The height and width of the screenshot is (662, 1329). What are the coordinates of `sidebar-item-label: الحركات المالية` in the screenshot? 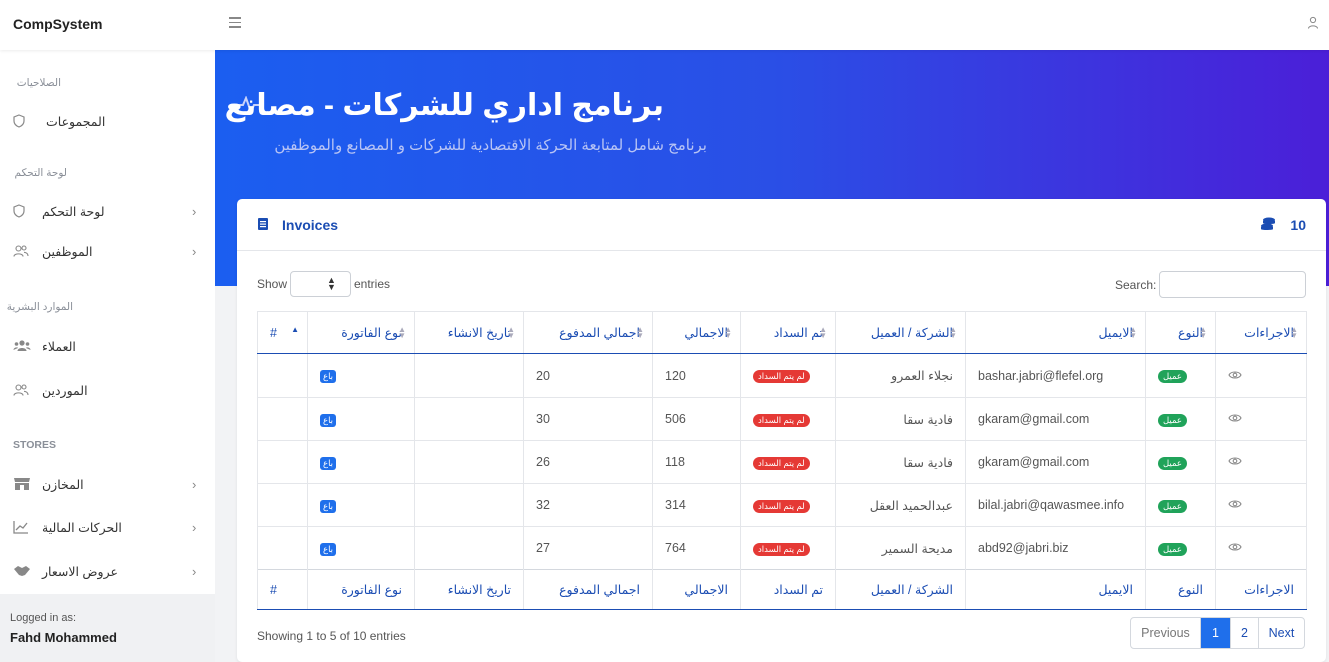 It's located at (82, 528).